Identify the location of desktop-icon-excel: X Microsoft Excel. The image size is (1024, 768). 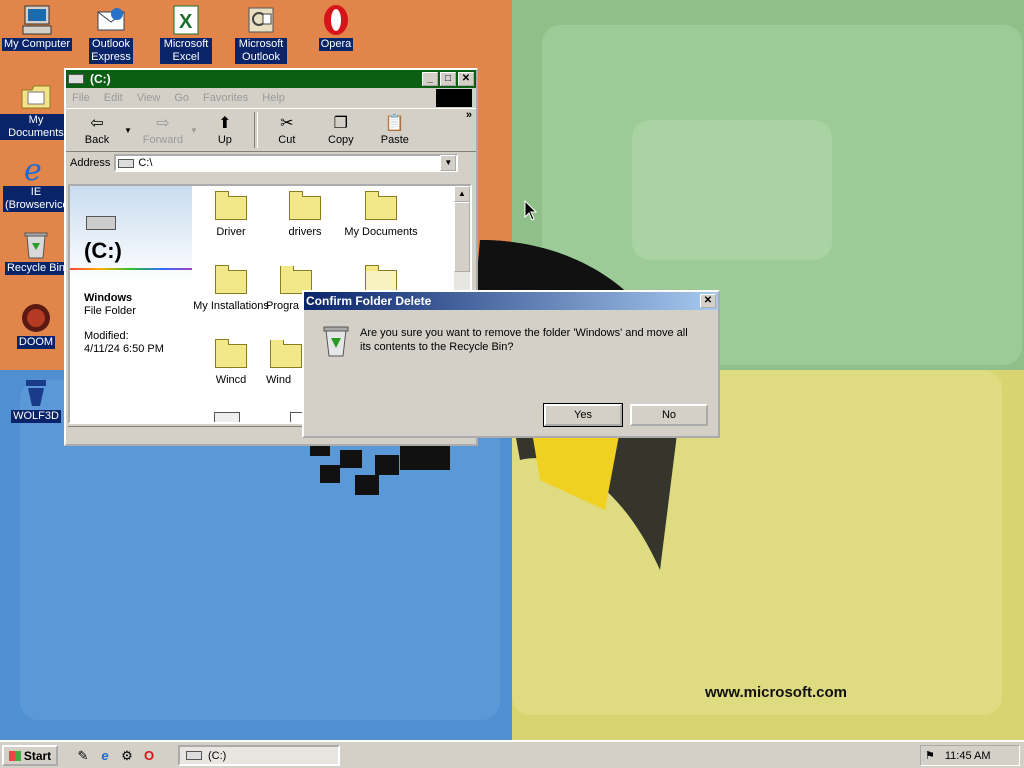
(186, 34).